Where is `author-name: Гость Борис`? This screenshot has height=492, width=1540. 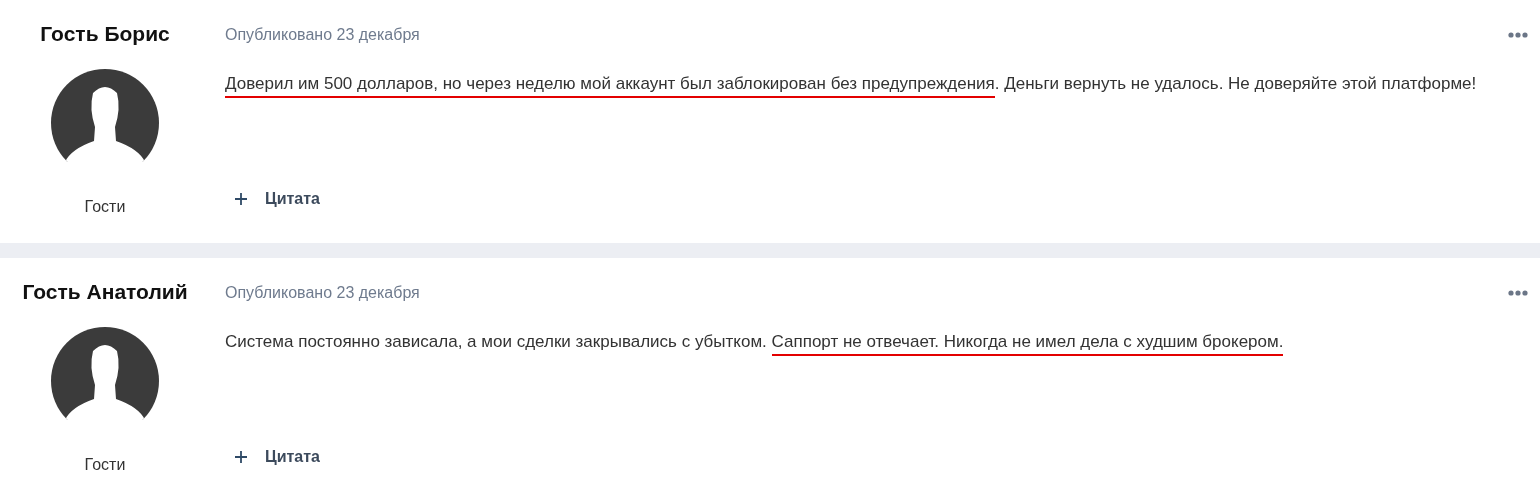
author-name: Гость Борис is located at coordinates (105, 34).